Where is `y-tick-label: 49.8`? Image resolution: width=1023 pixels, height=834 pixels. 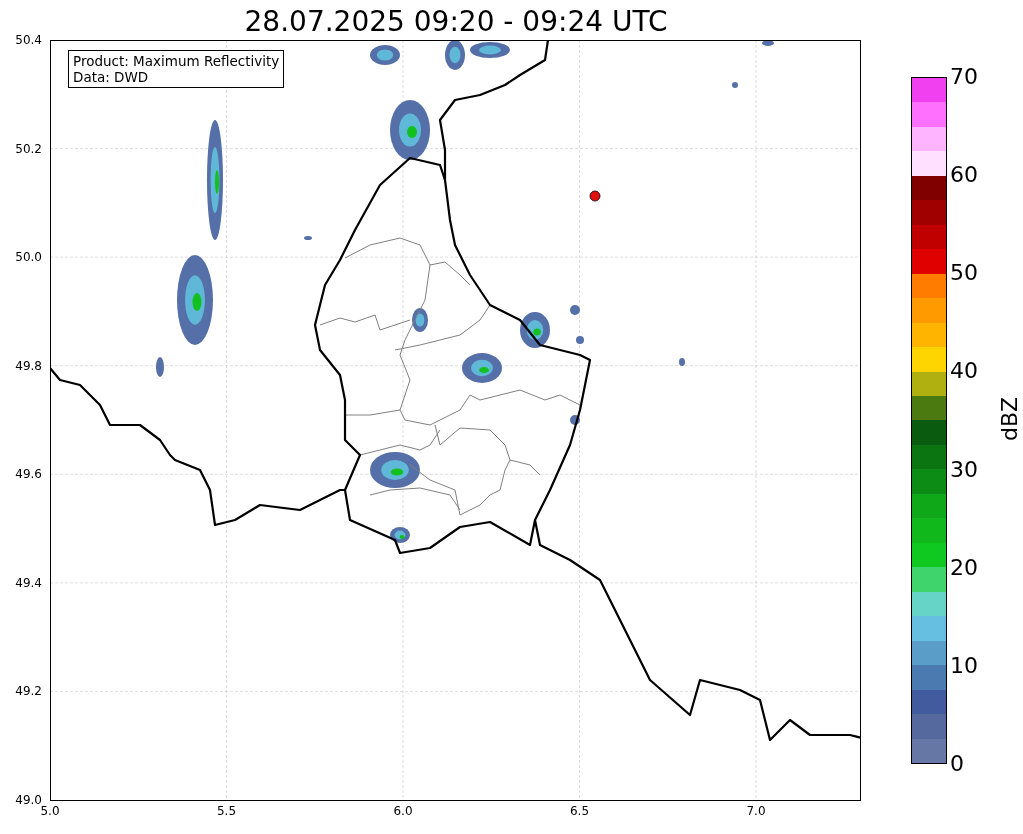
y-tick-label: 49.8 is located at coordinates (28, 365).